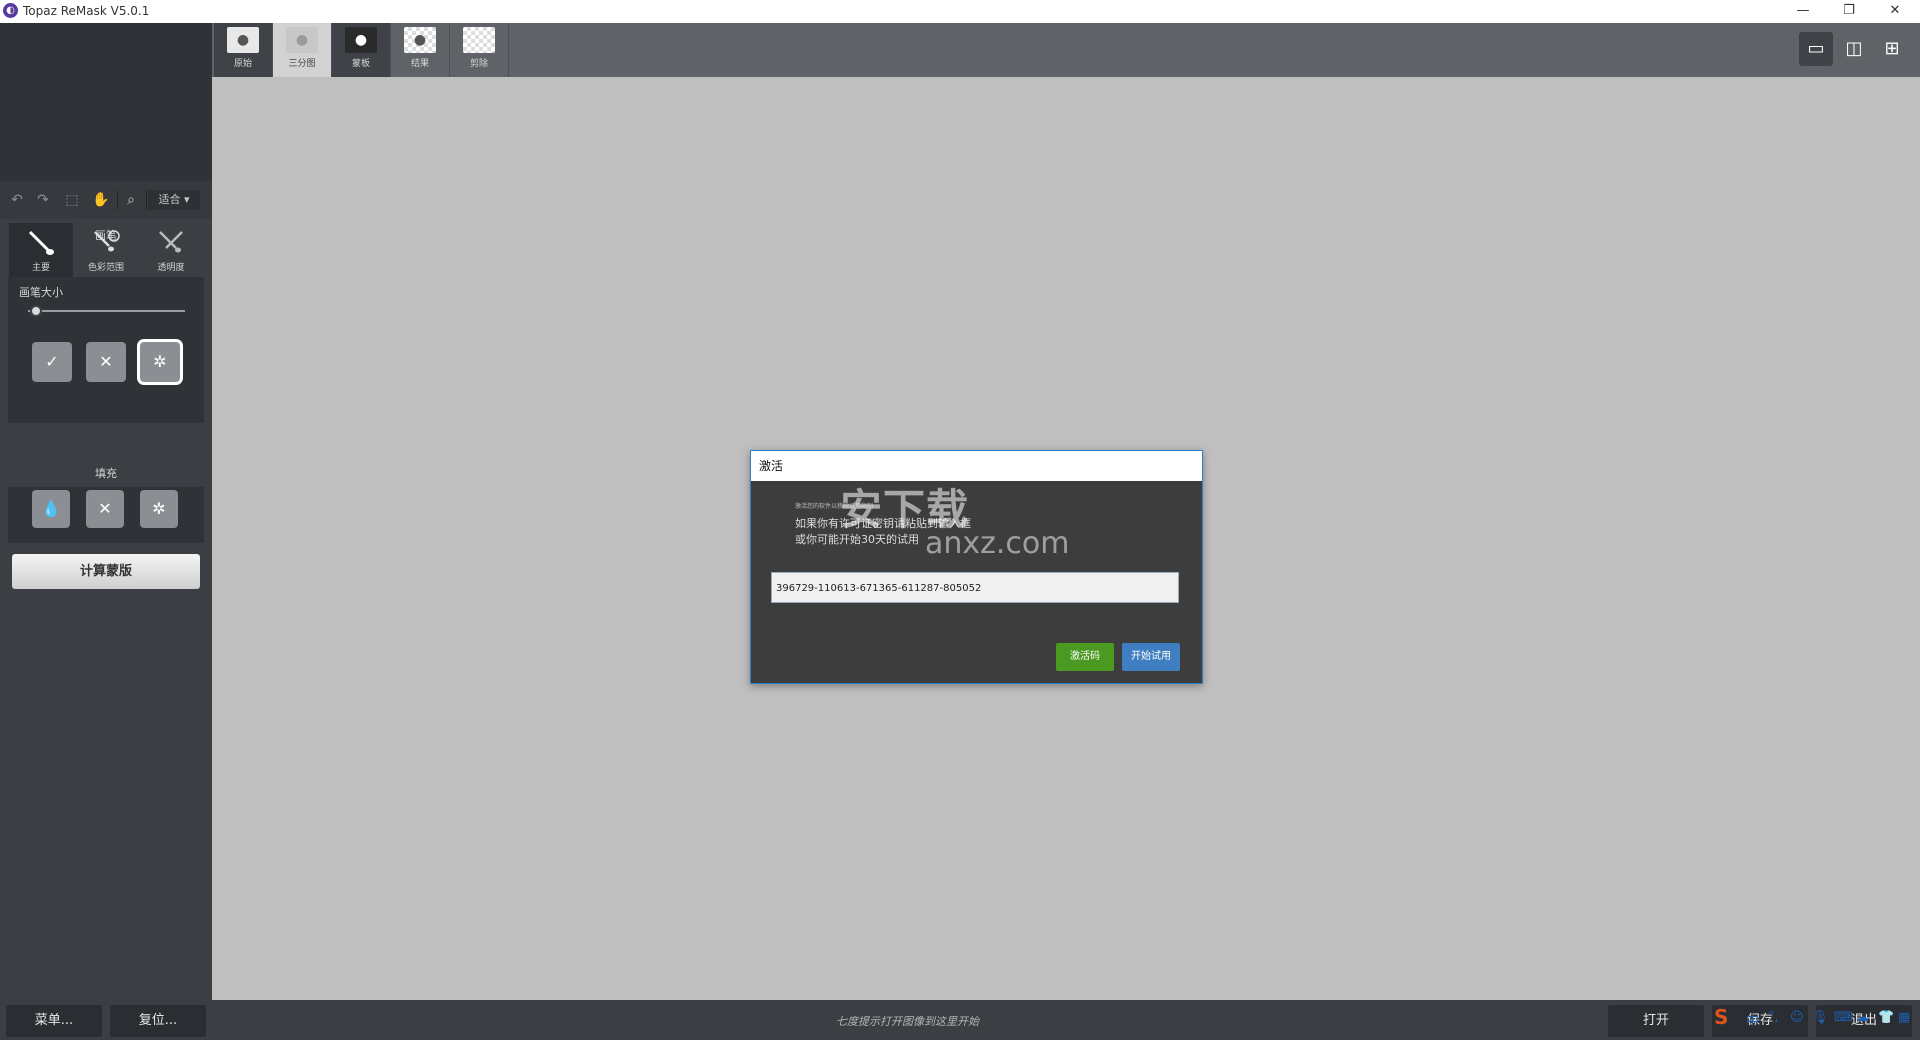  What do you see at coordinates (101, 200) in the screenshot?
I see `hand-icon: ✋` at bounding box center [101, 200].